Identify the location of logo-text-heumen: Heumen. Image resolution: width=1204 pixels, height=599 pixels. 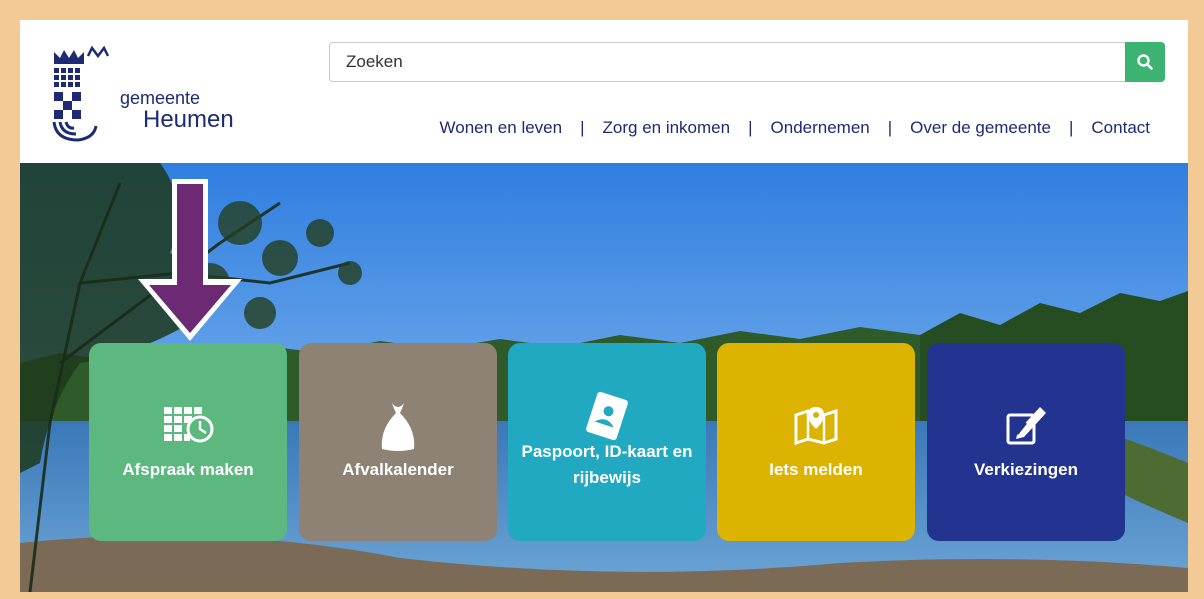
(188, 119).